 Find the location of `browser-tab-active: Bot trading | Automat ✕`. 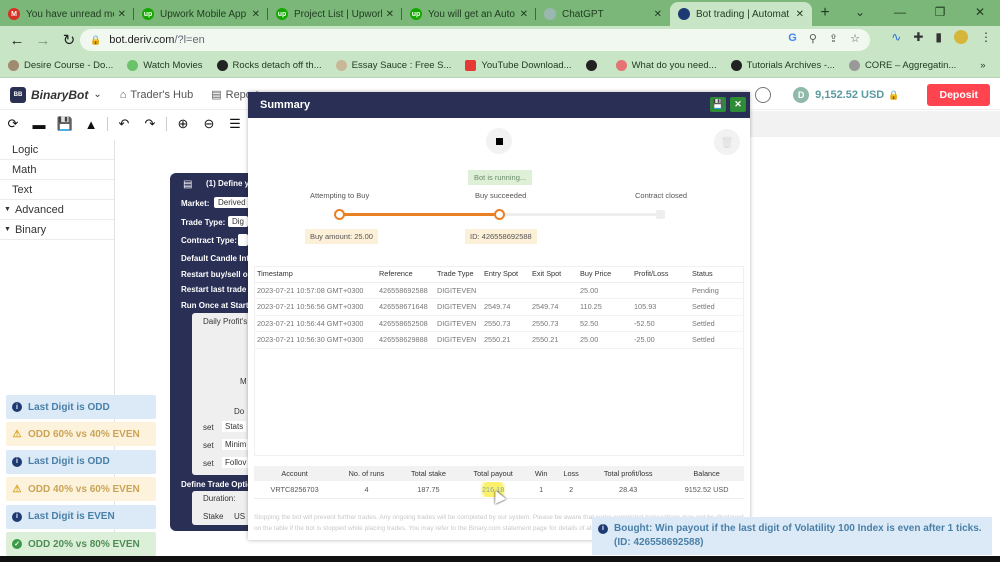

browser-tab-active: Bot trading | Automat ✕ is located at coordinates (741, 14).